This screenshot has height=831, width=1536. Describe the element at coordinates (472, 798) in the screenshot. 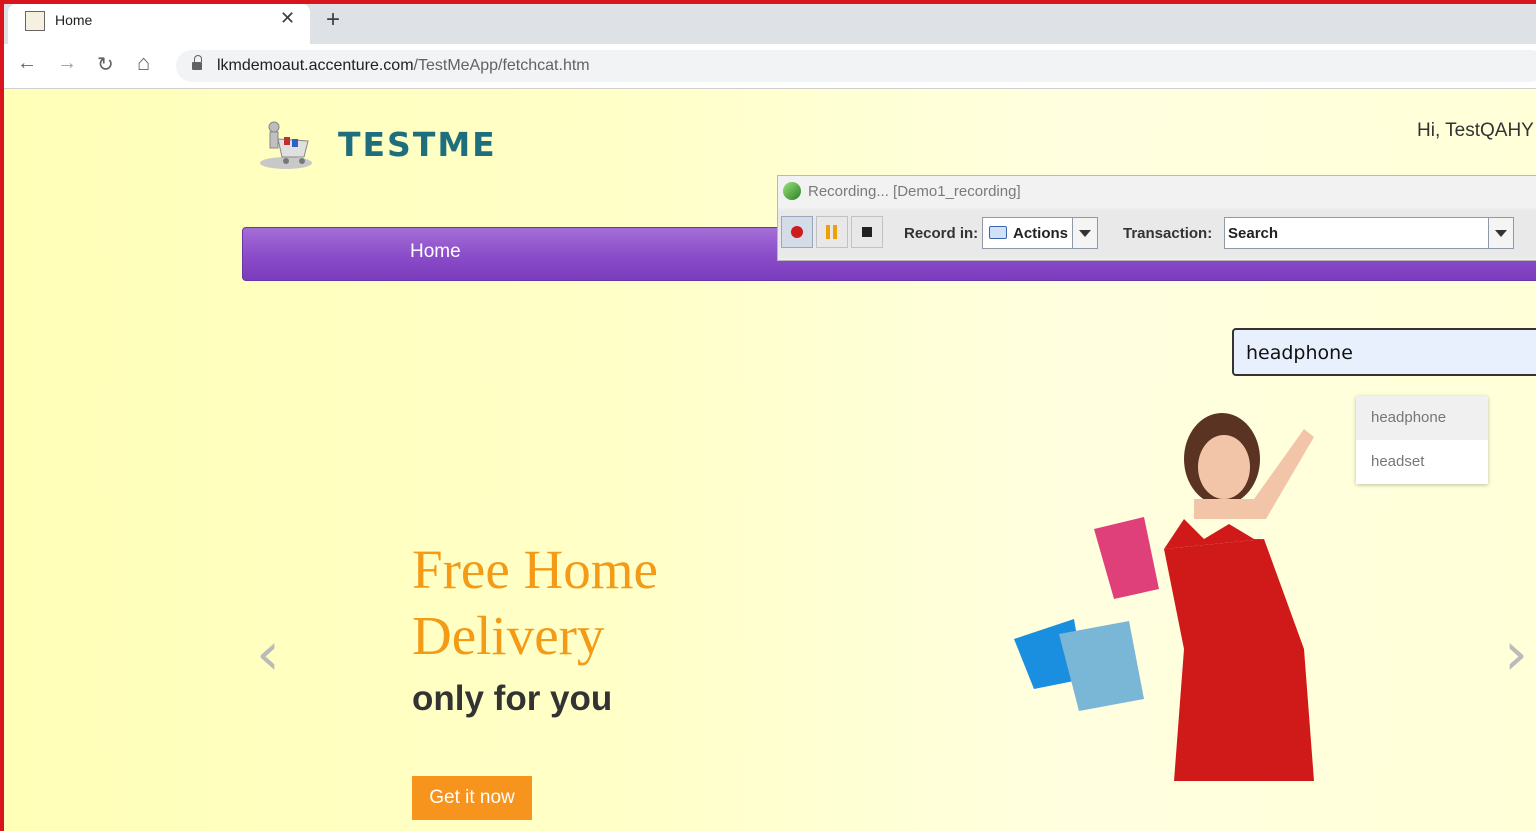

I see `get-it-now-button: Get it now` at that location.